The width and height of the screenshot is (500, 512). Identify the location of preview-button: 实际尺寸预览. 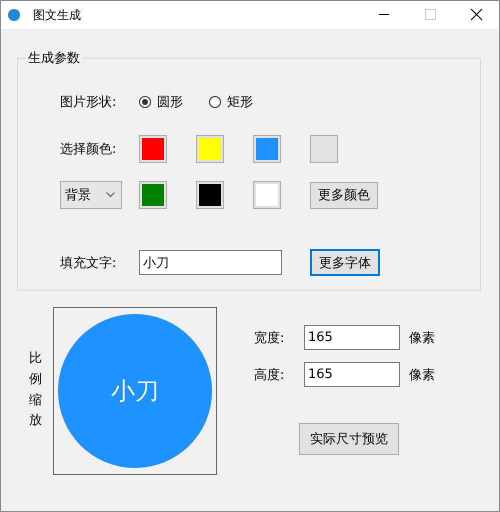
(349, 439).